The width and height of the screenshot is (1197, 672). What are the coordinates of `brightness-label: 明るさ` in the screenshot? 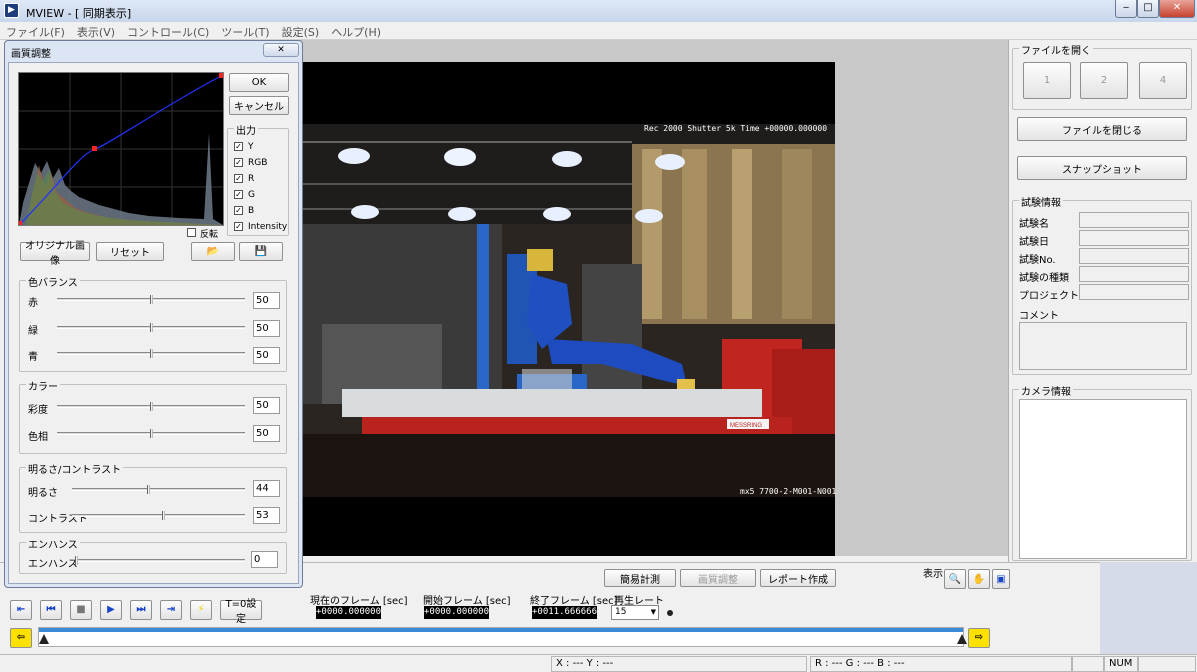 It's located at (43, 493).